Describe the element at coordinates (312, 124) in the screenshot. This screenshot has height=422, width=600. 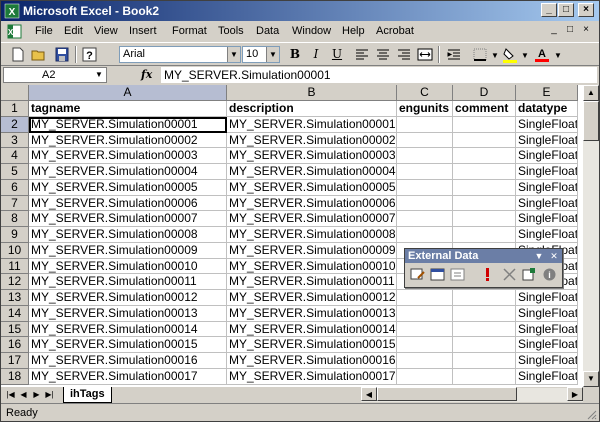
I see `table-cell: MY_SERVER.Simulation00001` at that location.